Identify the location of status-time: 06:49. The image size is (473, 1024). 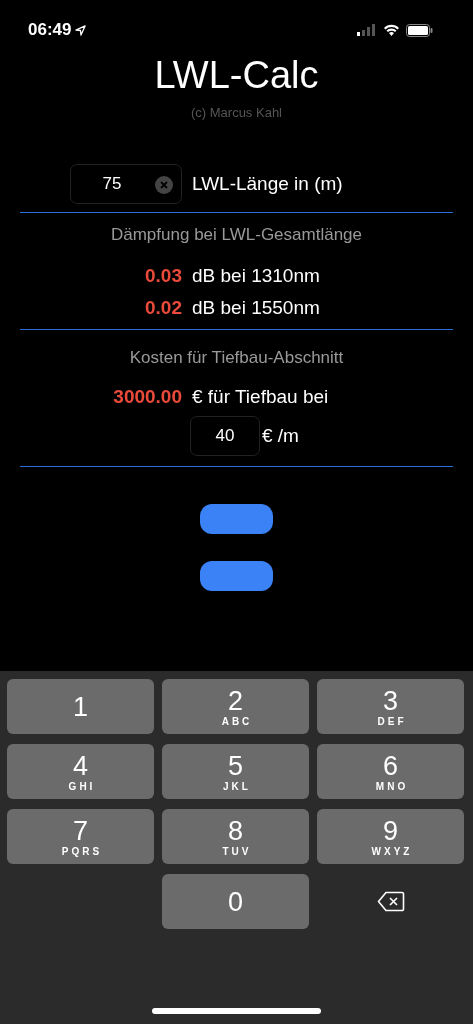
(50, 30).